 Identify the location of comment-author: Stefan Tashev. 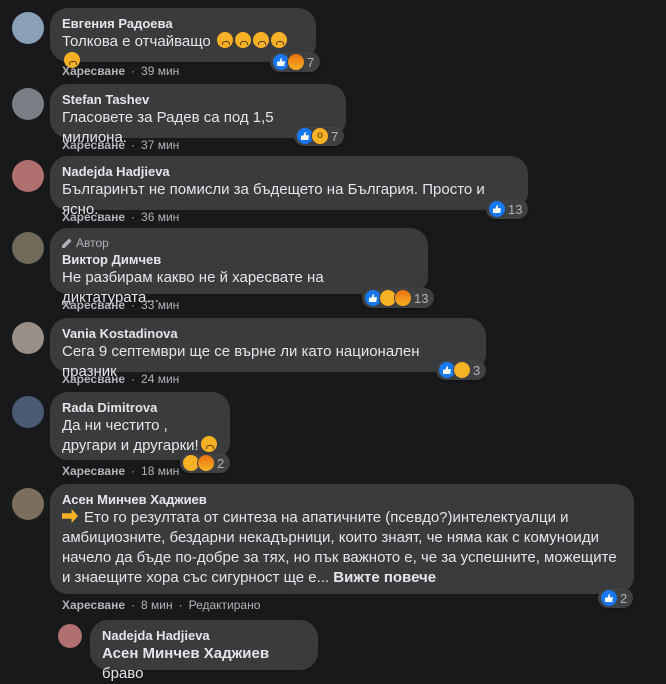
(198, 100).